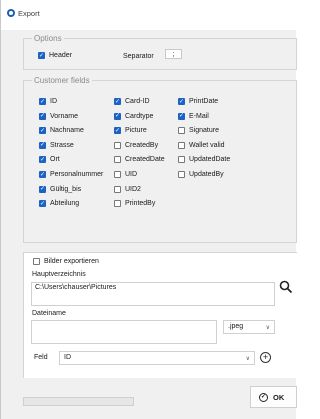 The width and height of the screenshot is (320, 419). I want to click on customer-field-label: Abteilung, so click(65, 204).